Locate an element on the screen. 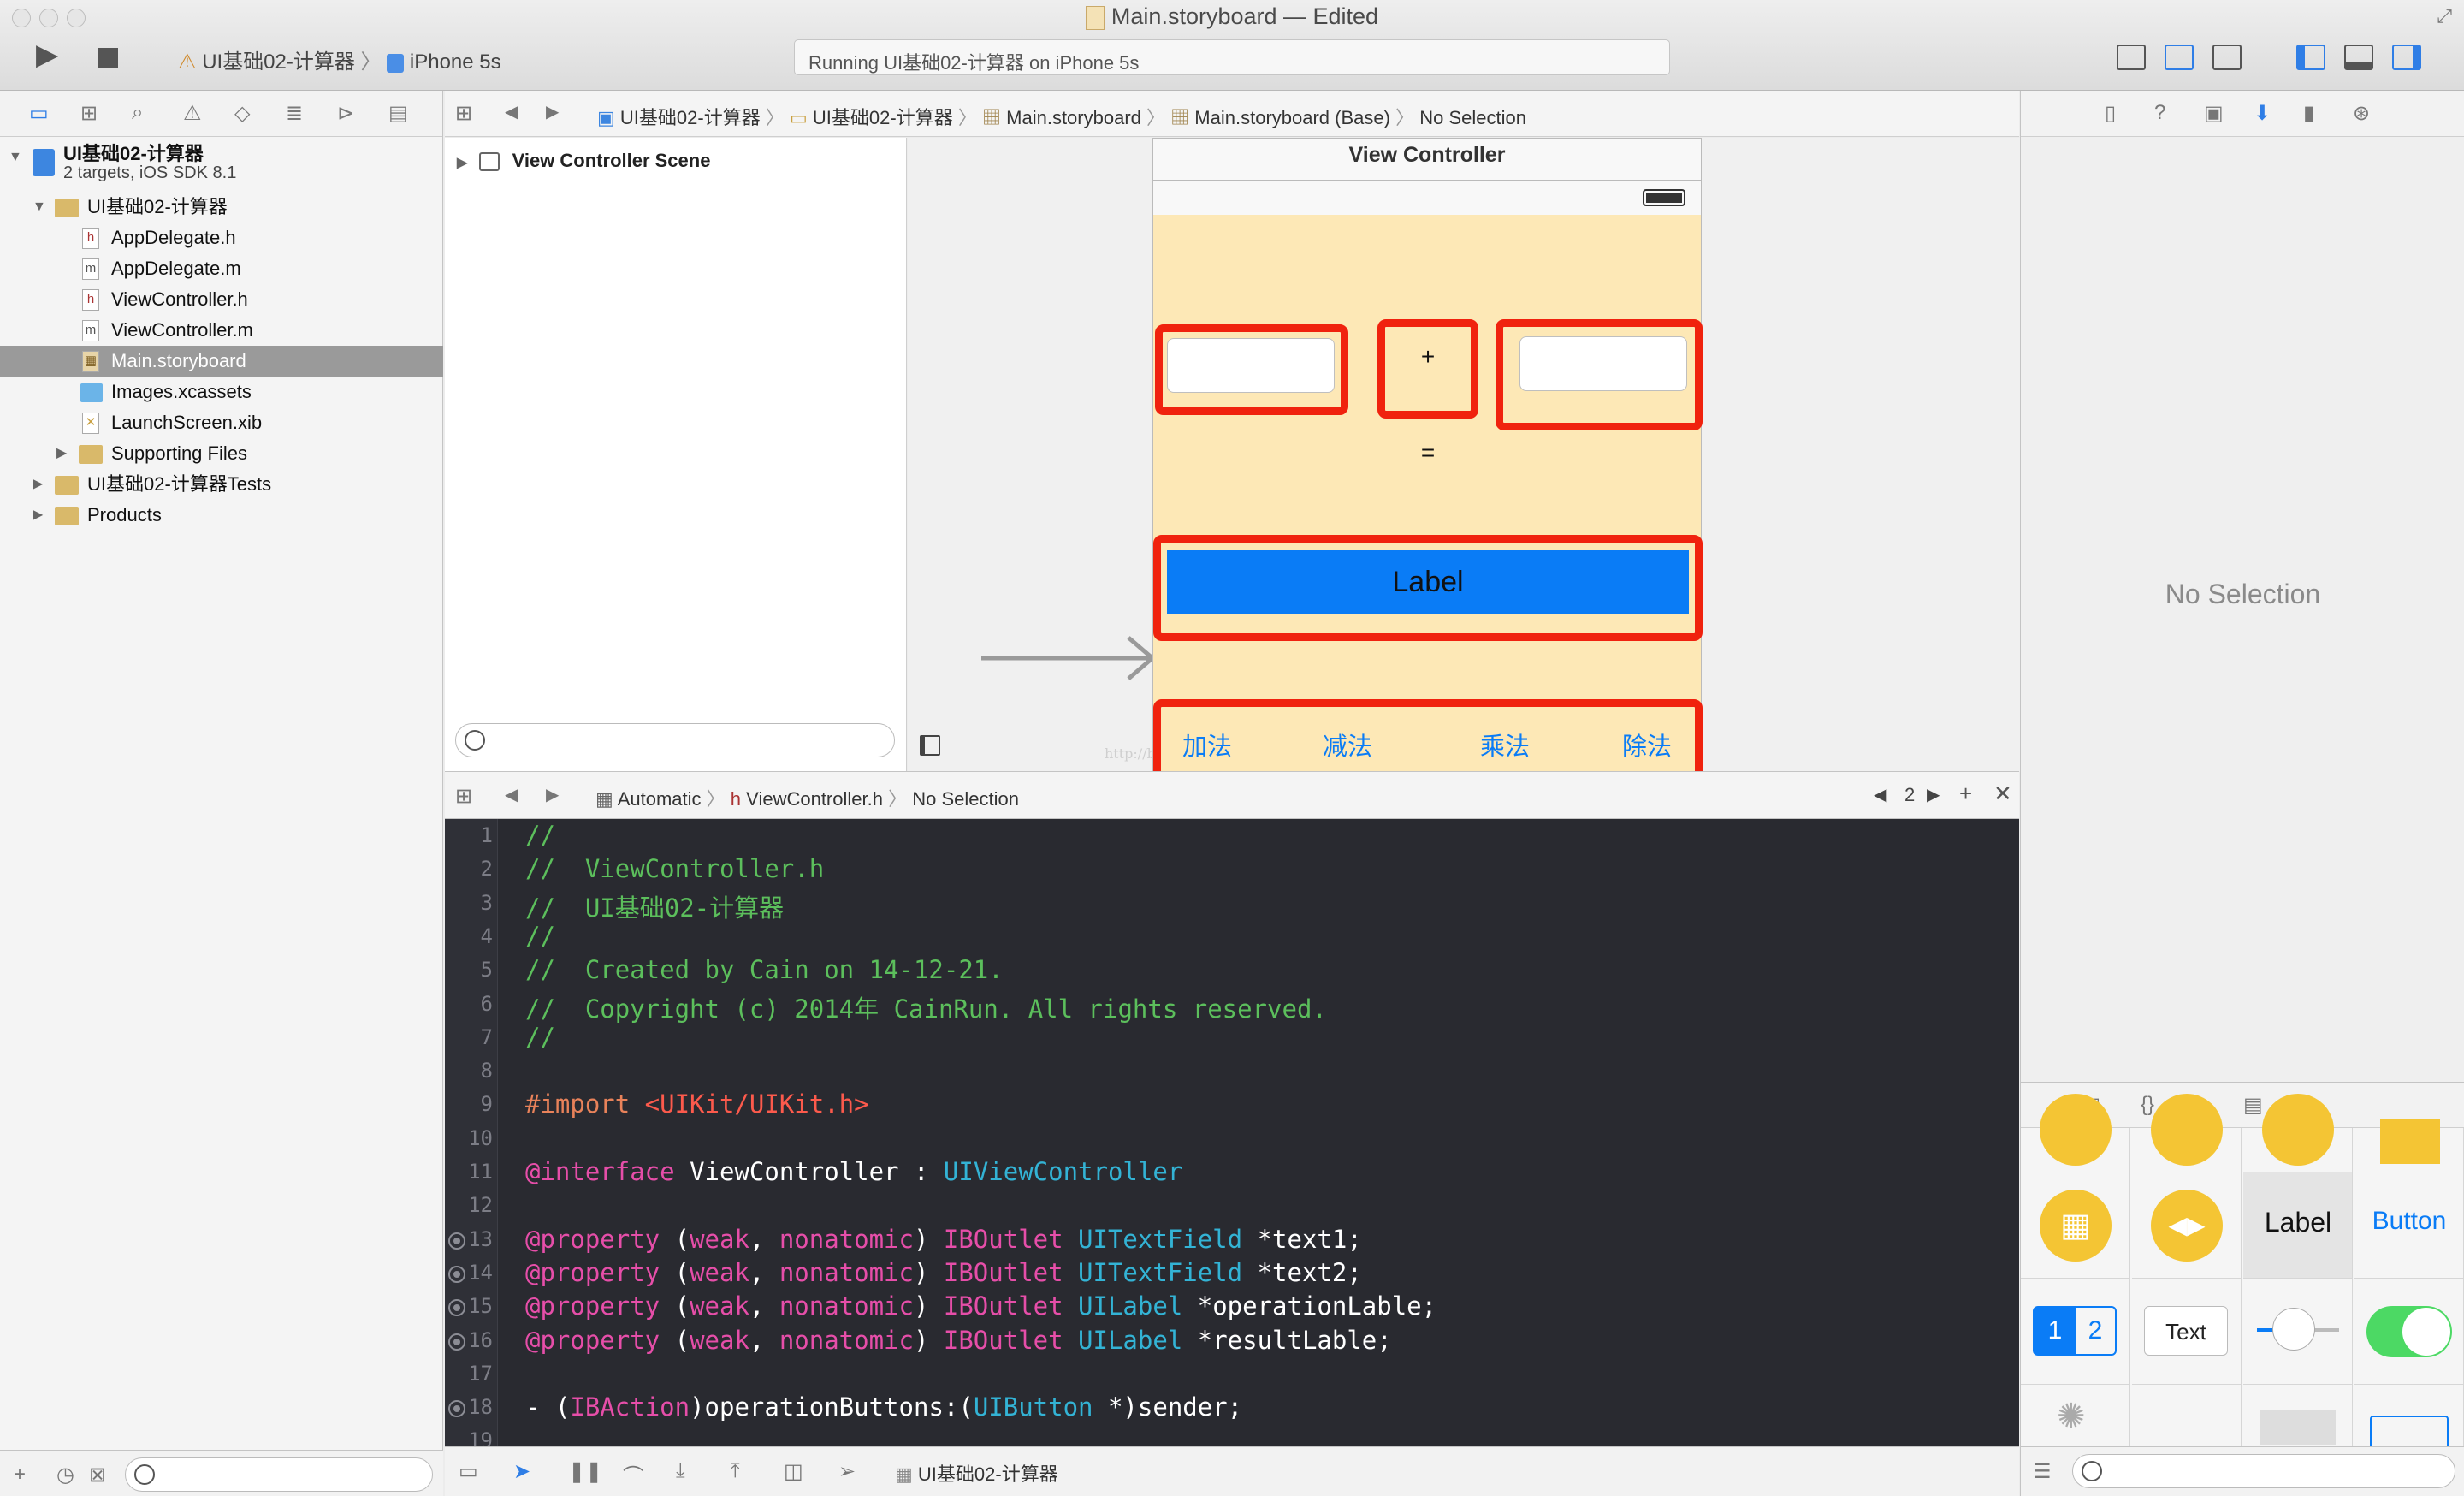 The width and height of the screenshot is (2464, 1496). test-navigator-icon: ◇ is located at coordinates (242, 114).